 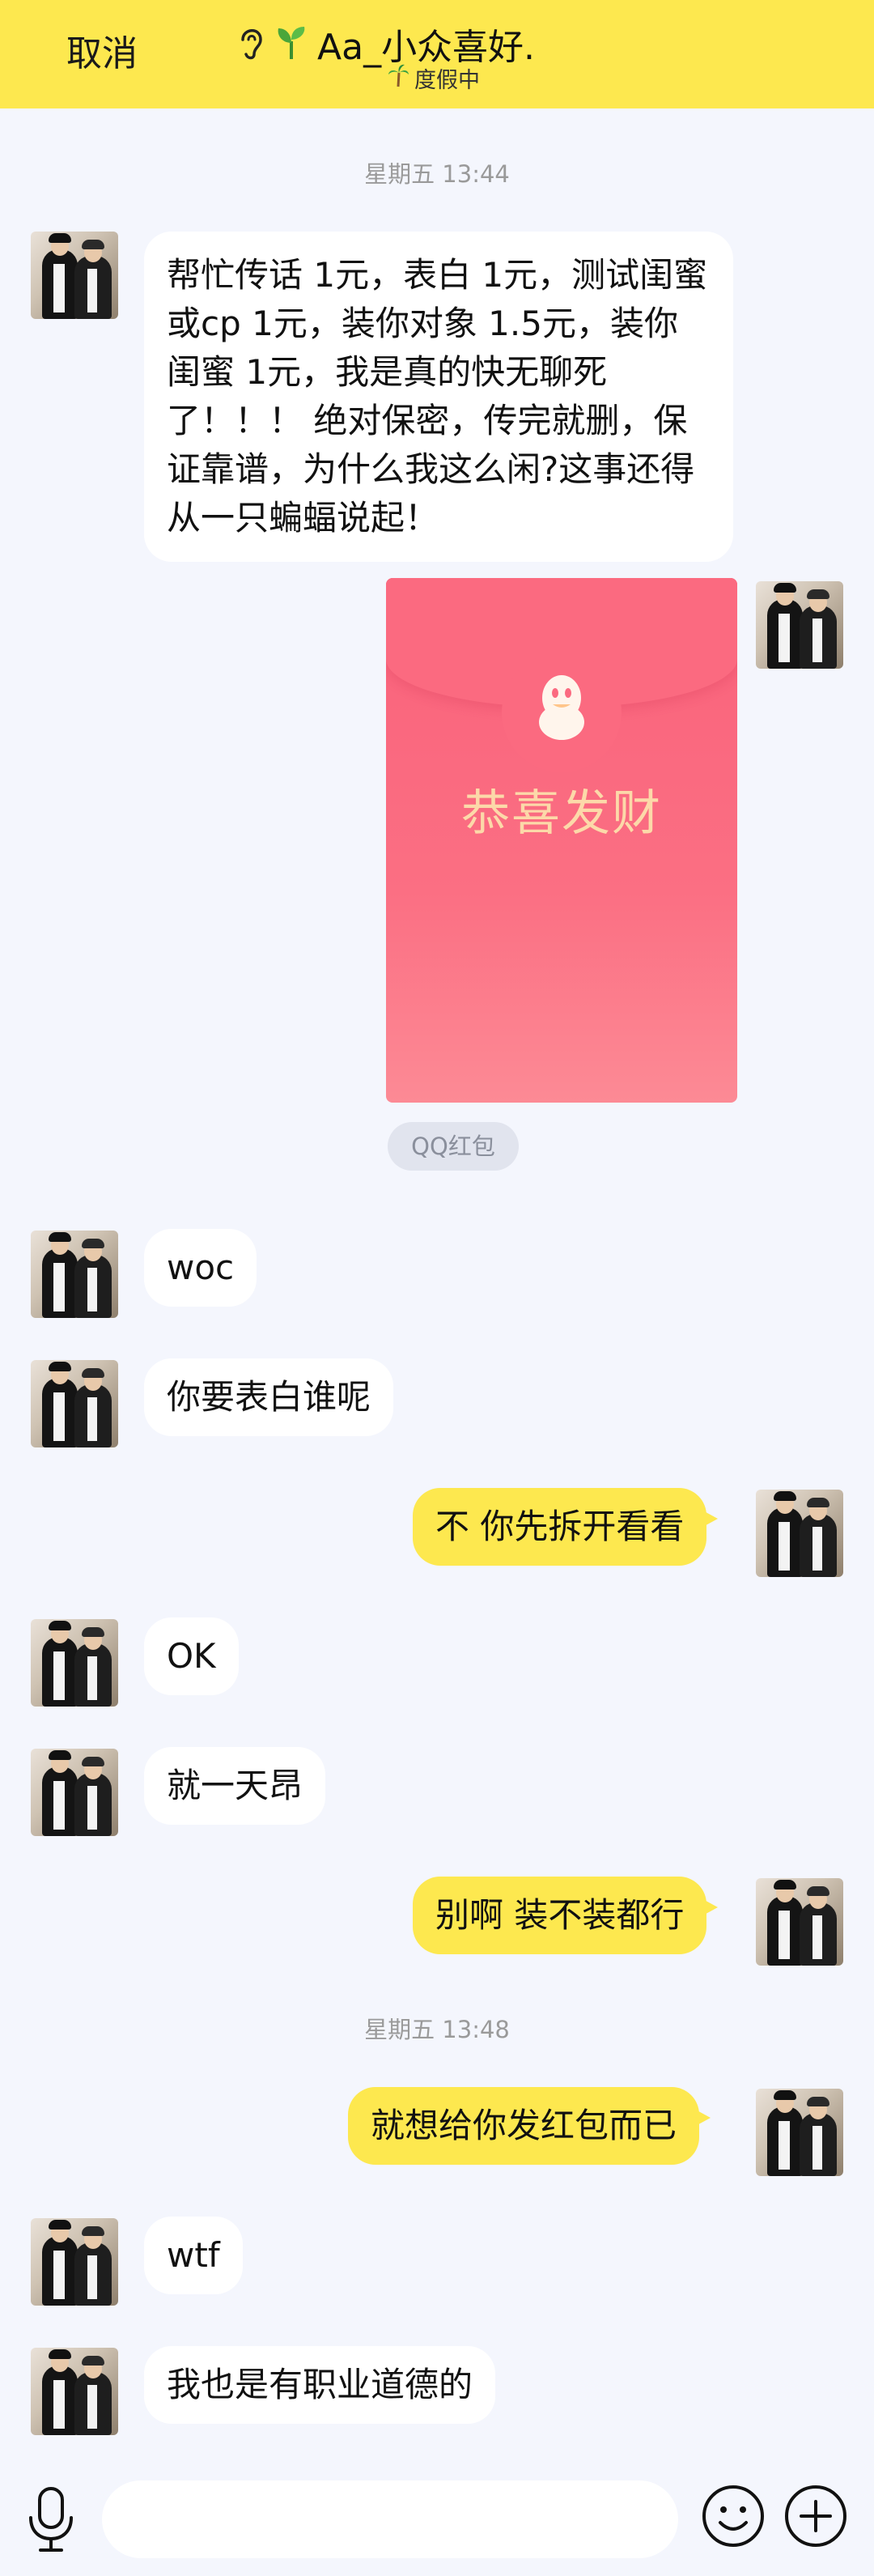 What do you see at coordinates (566, 1915) in the screenshot?
I see `message-bubble-outgoing: 别啊 装不装都行` at bounding box center [566, 1915].